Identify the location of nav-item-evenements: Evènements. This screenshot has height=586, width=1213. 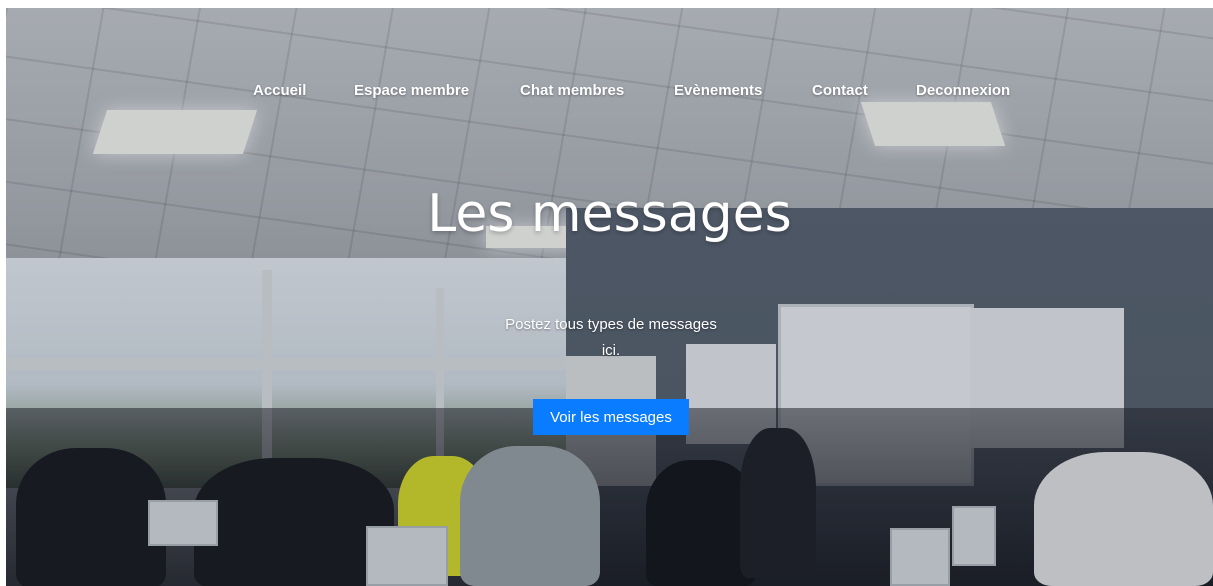
(718, 90).